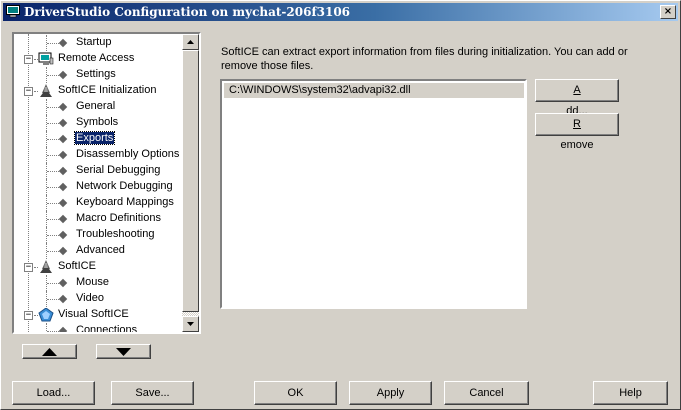 Image resolution: width=681 pixels, height=410 pixels. I want to click on tree-item-label: Keyboard Mappings, so click(125, 202).